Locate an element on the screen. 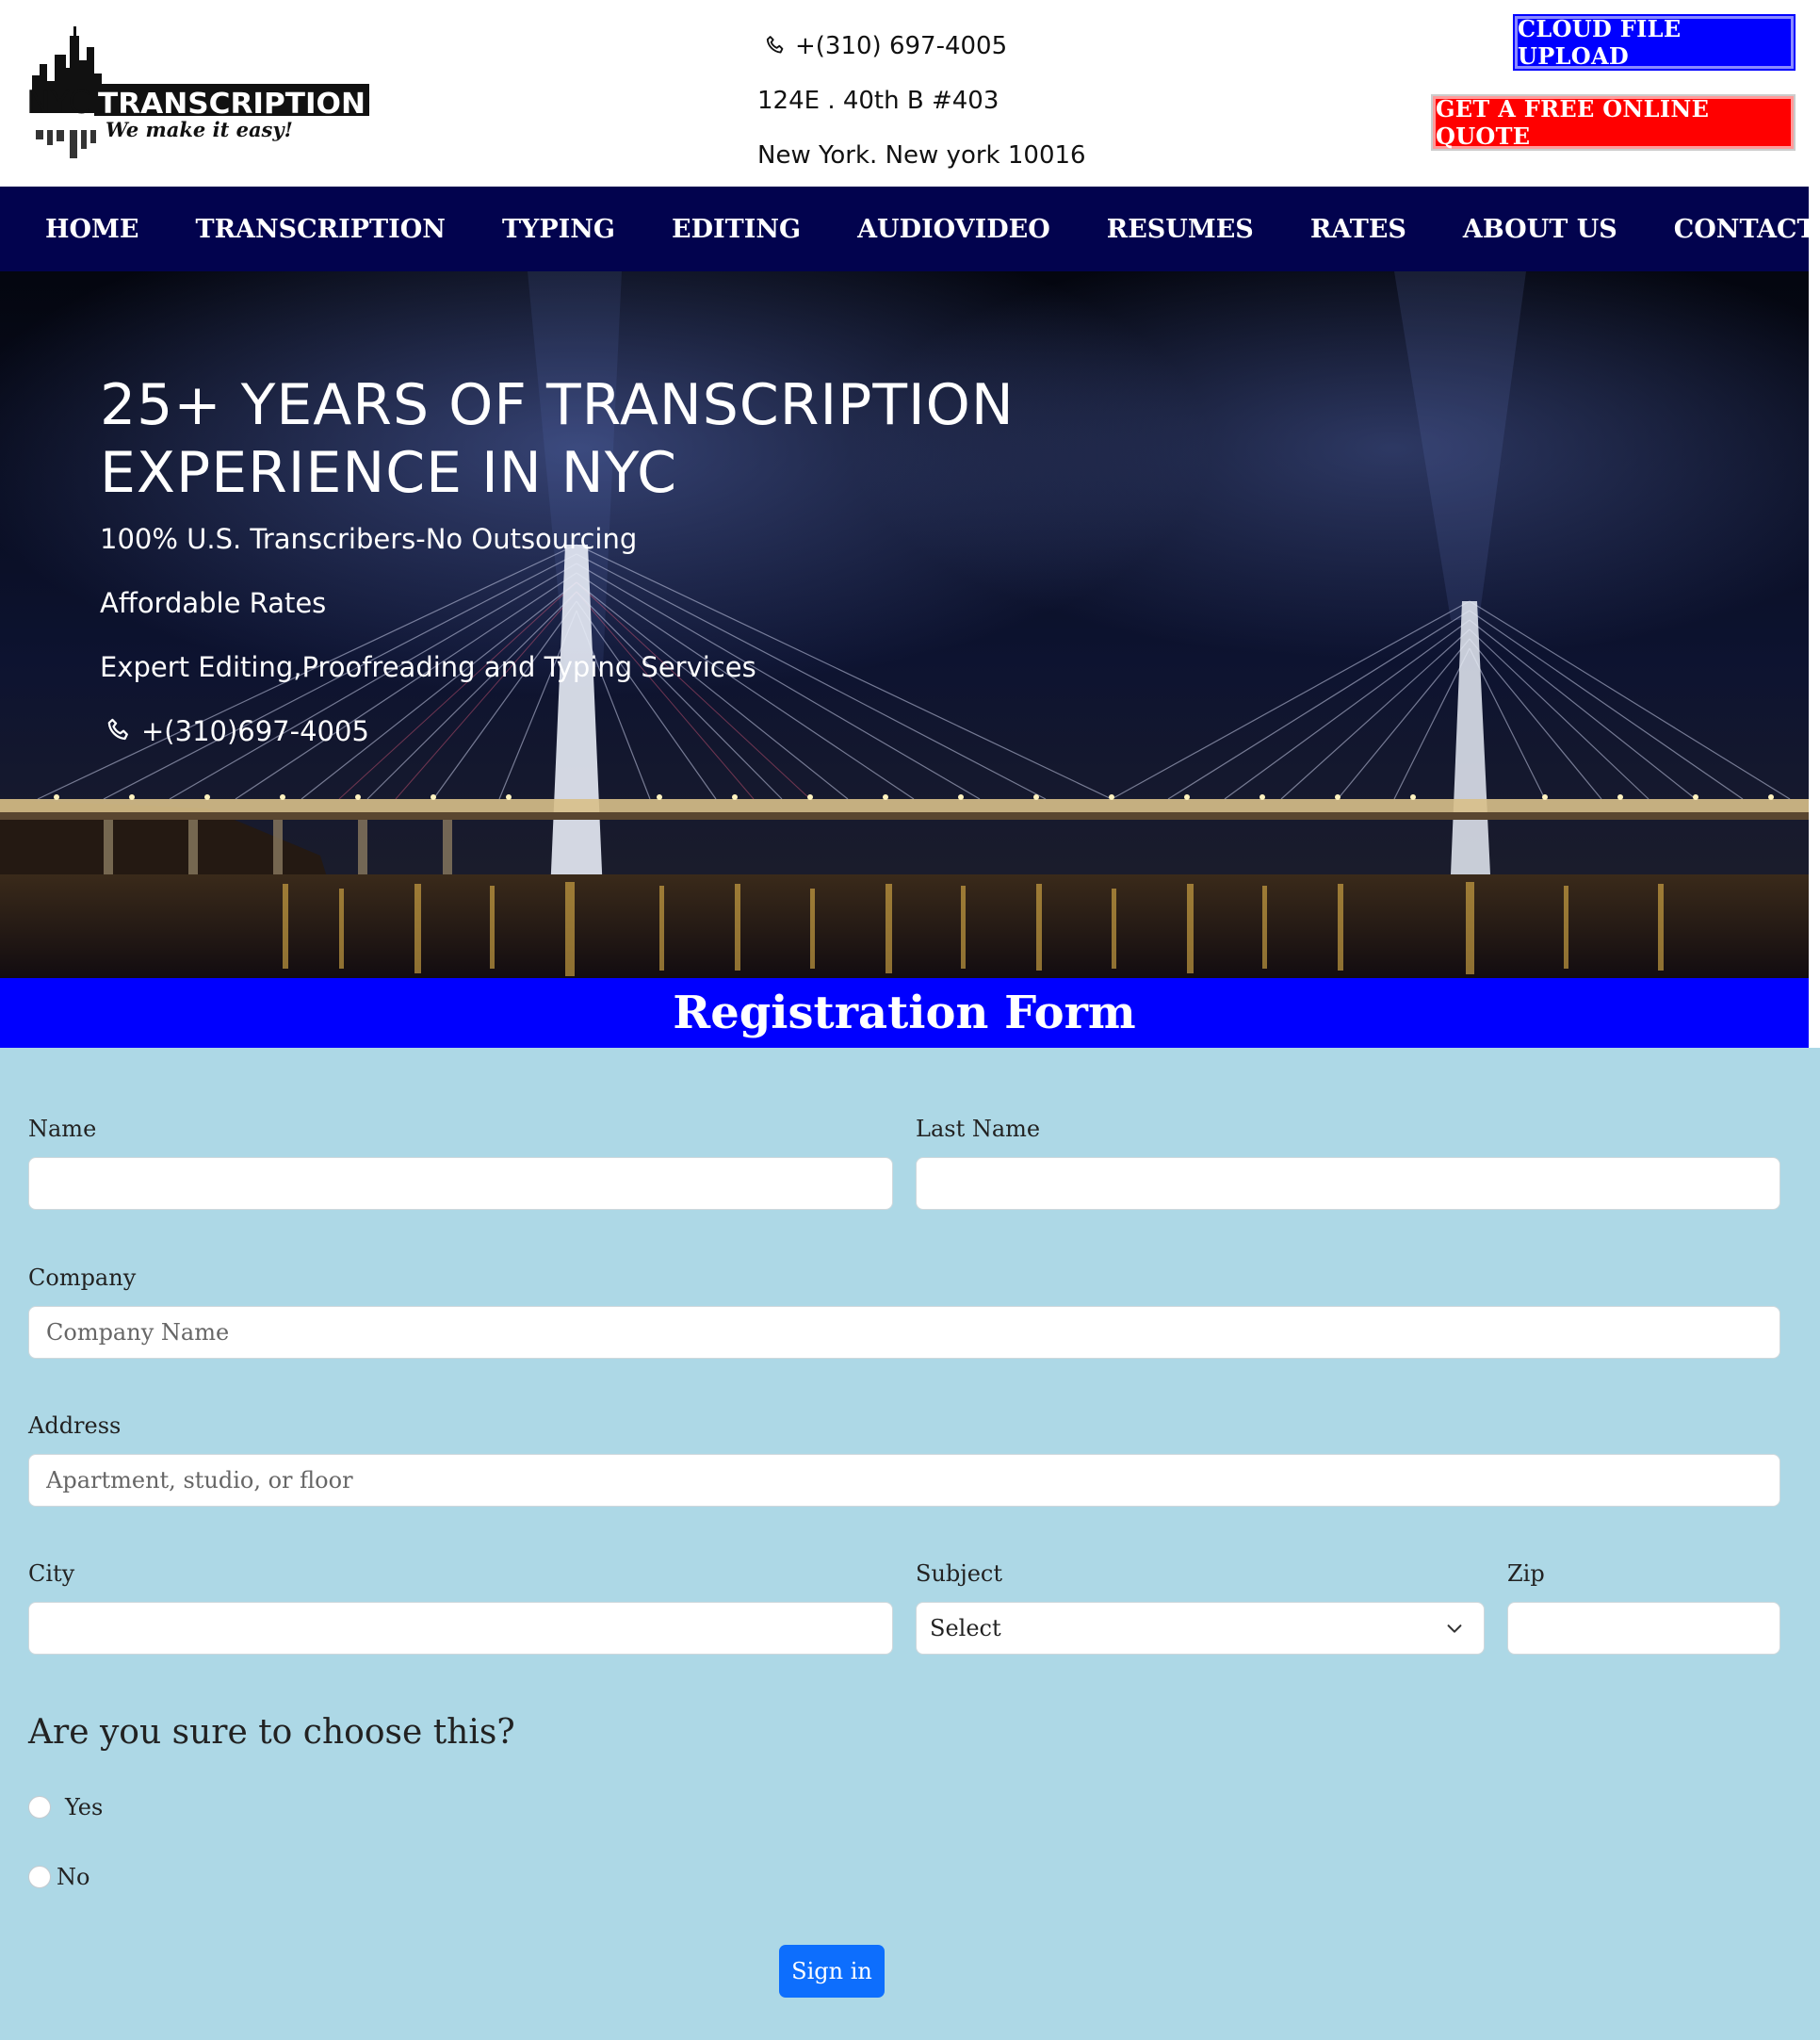  nav-contact: CONTACT is located at coordinates (1745, 229).